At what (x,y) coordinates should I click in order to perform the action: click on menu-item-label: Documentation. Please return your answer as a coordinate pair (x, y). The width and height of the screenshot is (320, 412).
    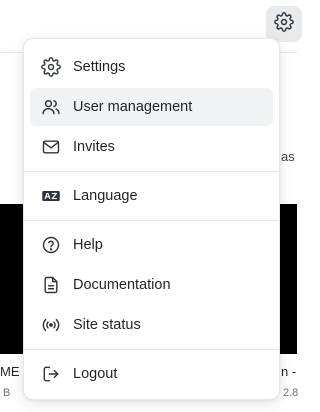
    Looking at the image, I should click on (122, 285).